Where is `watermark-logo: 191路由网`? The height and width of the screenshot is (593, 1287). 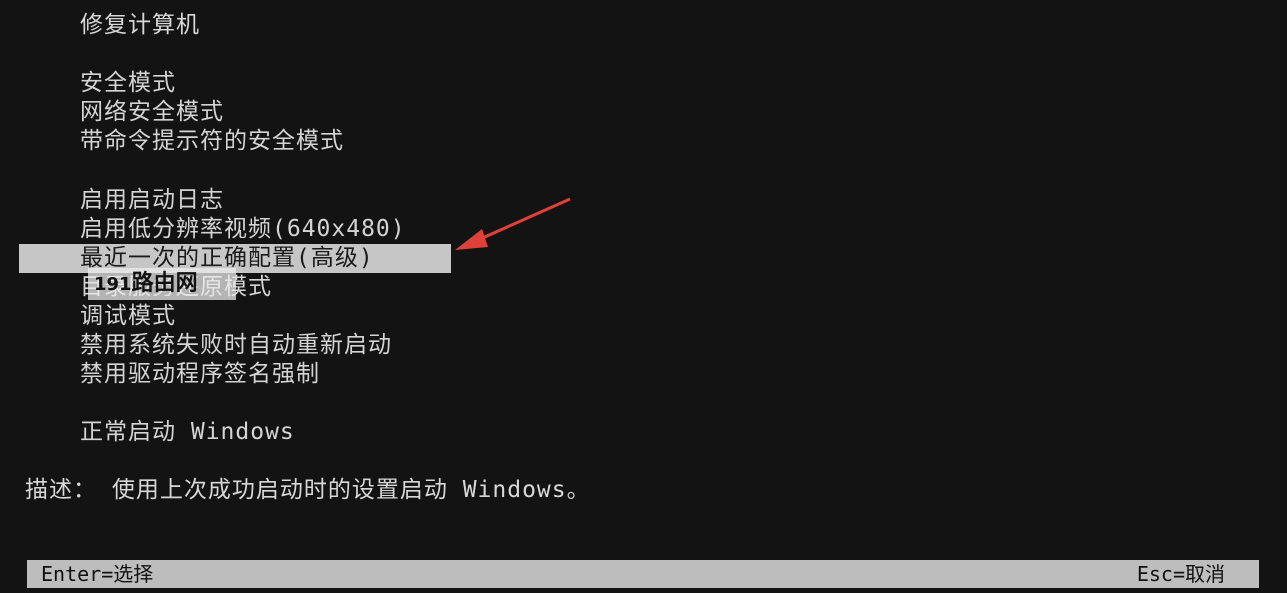 watermark-logo: 191路由网 is located at coordinates (162, 284).